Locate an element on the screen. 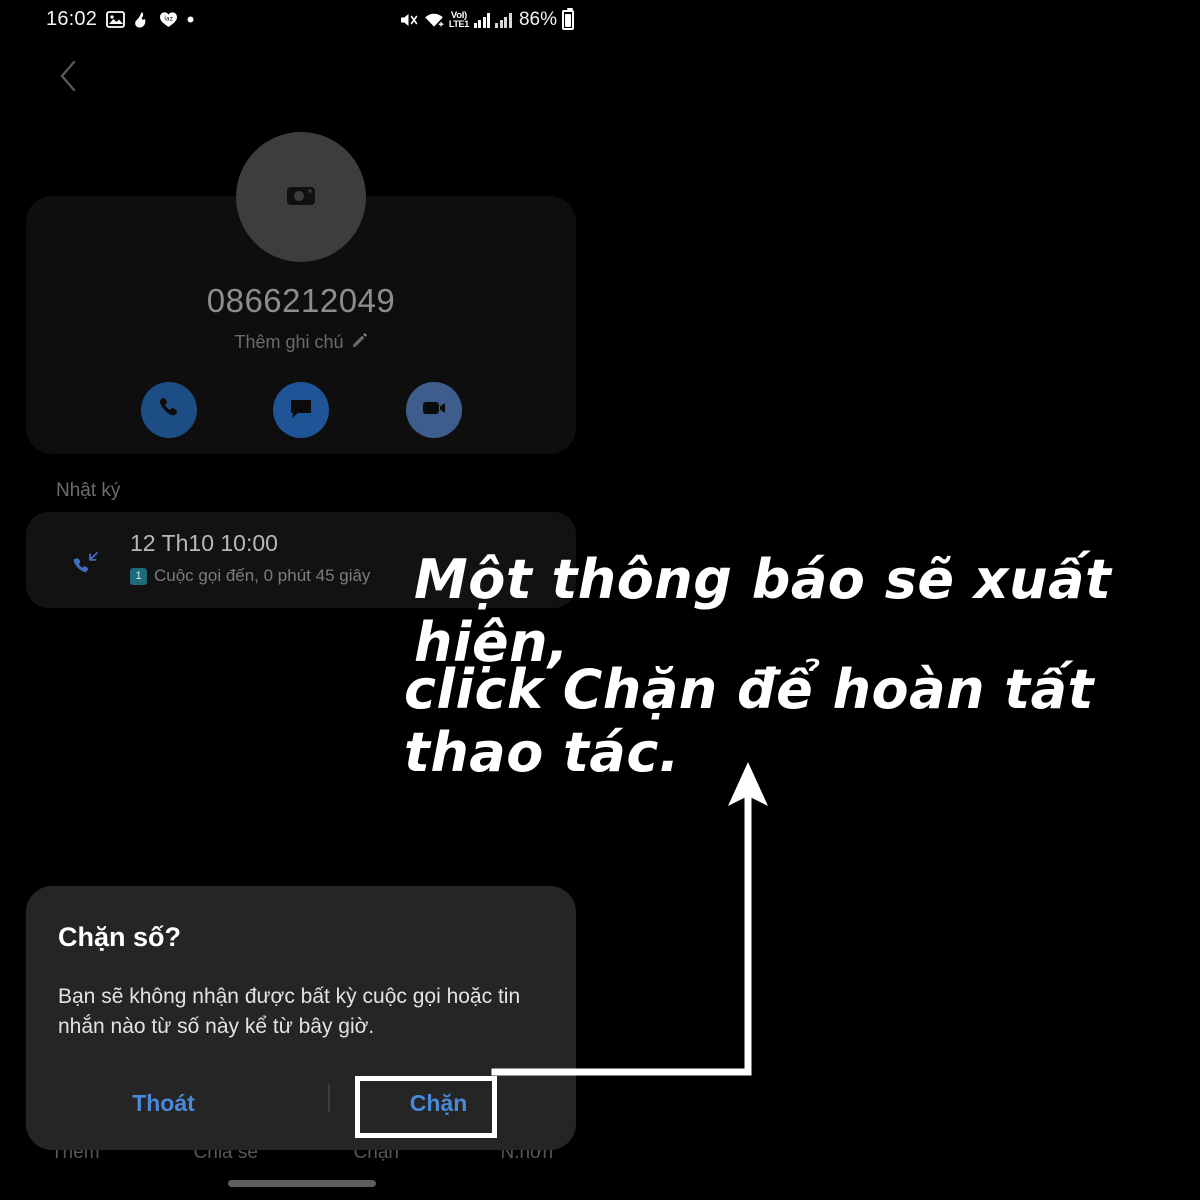 This screenshot has width=1200, height=1200. contact-number: 0866212049 is located at coordinates (301, 300).